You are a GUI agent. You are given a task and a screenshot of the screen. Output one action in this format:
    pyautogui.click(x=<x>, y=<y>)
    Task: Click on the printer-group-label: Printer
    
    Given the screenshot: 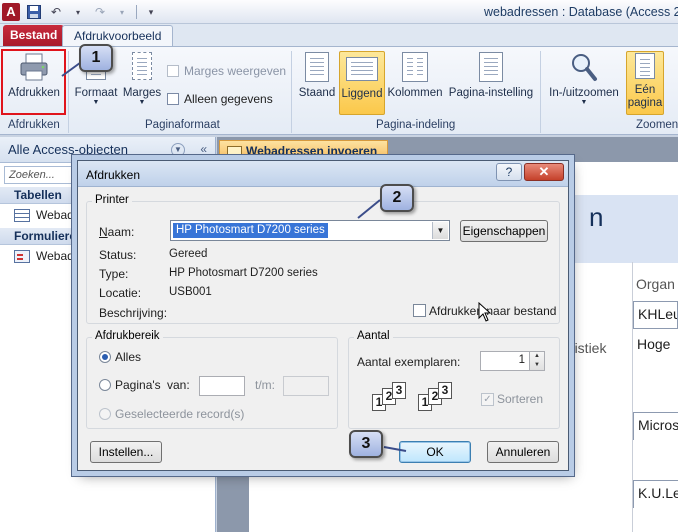 What is the action you would take?
    pyautogui.click(x=112, y=200)
    